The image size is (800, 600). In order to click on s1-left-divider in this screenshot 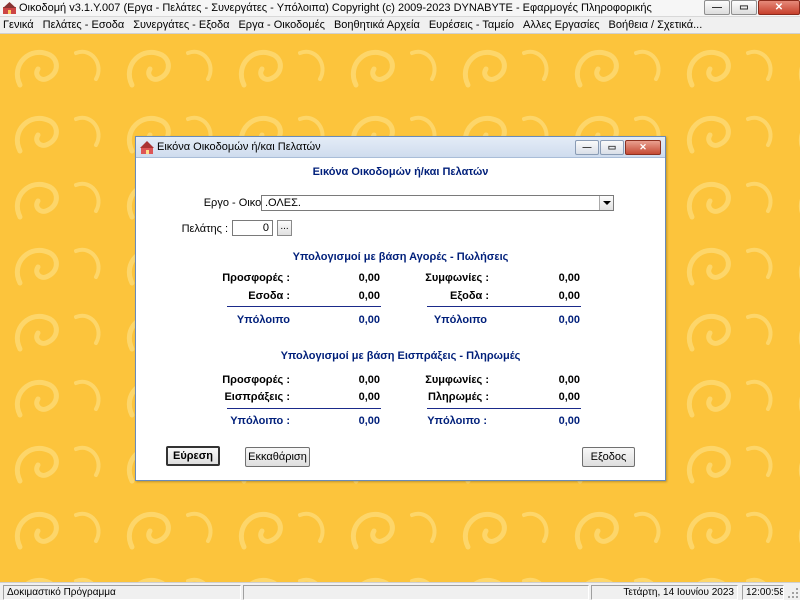, I will do `click(304, 306)`.